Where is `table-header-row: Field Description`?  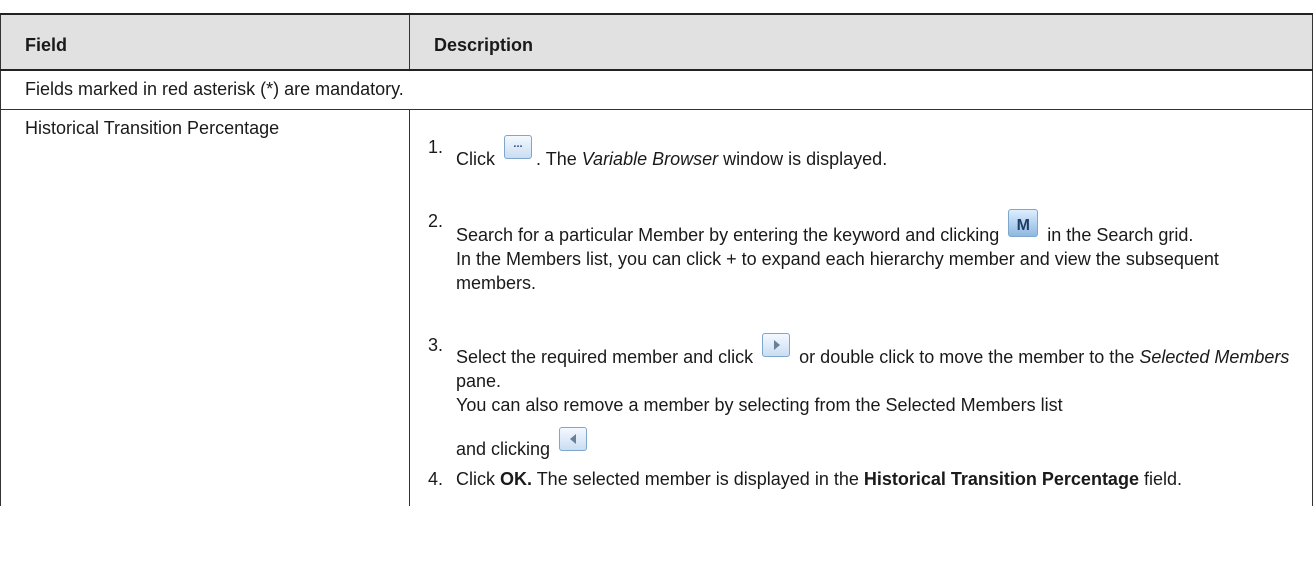 table-header-row: Field Description is located at coordinates (656, 42).